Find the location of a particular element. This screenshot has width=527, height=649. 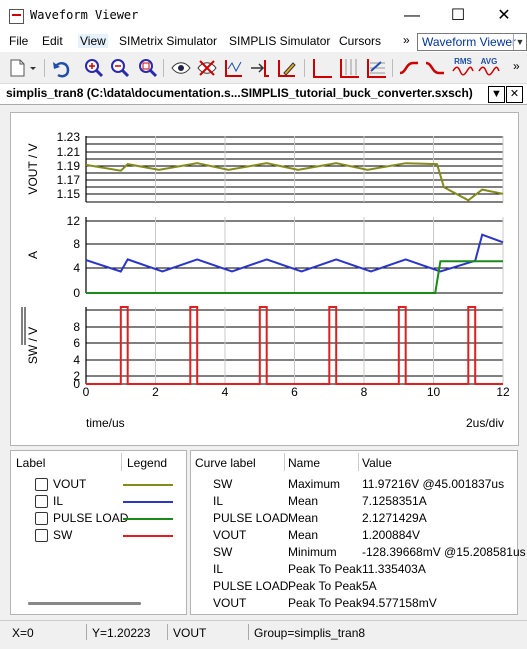

status-x: X=0 is located at coordinates (23, 633).